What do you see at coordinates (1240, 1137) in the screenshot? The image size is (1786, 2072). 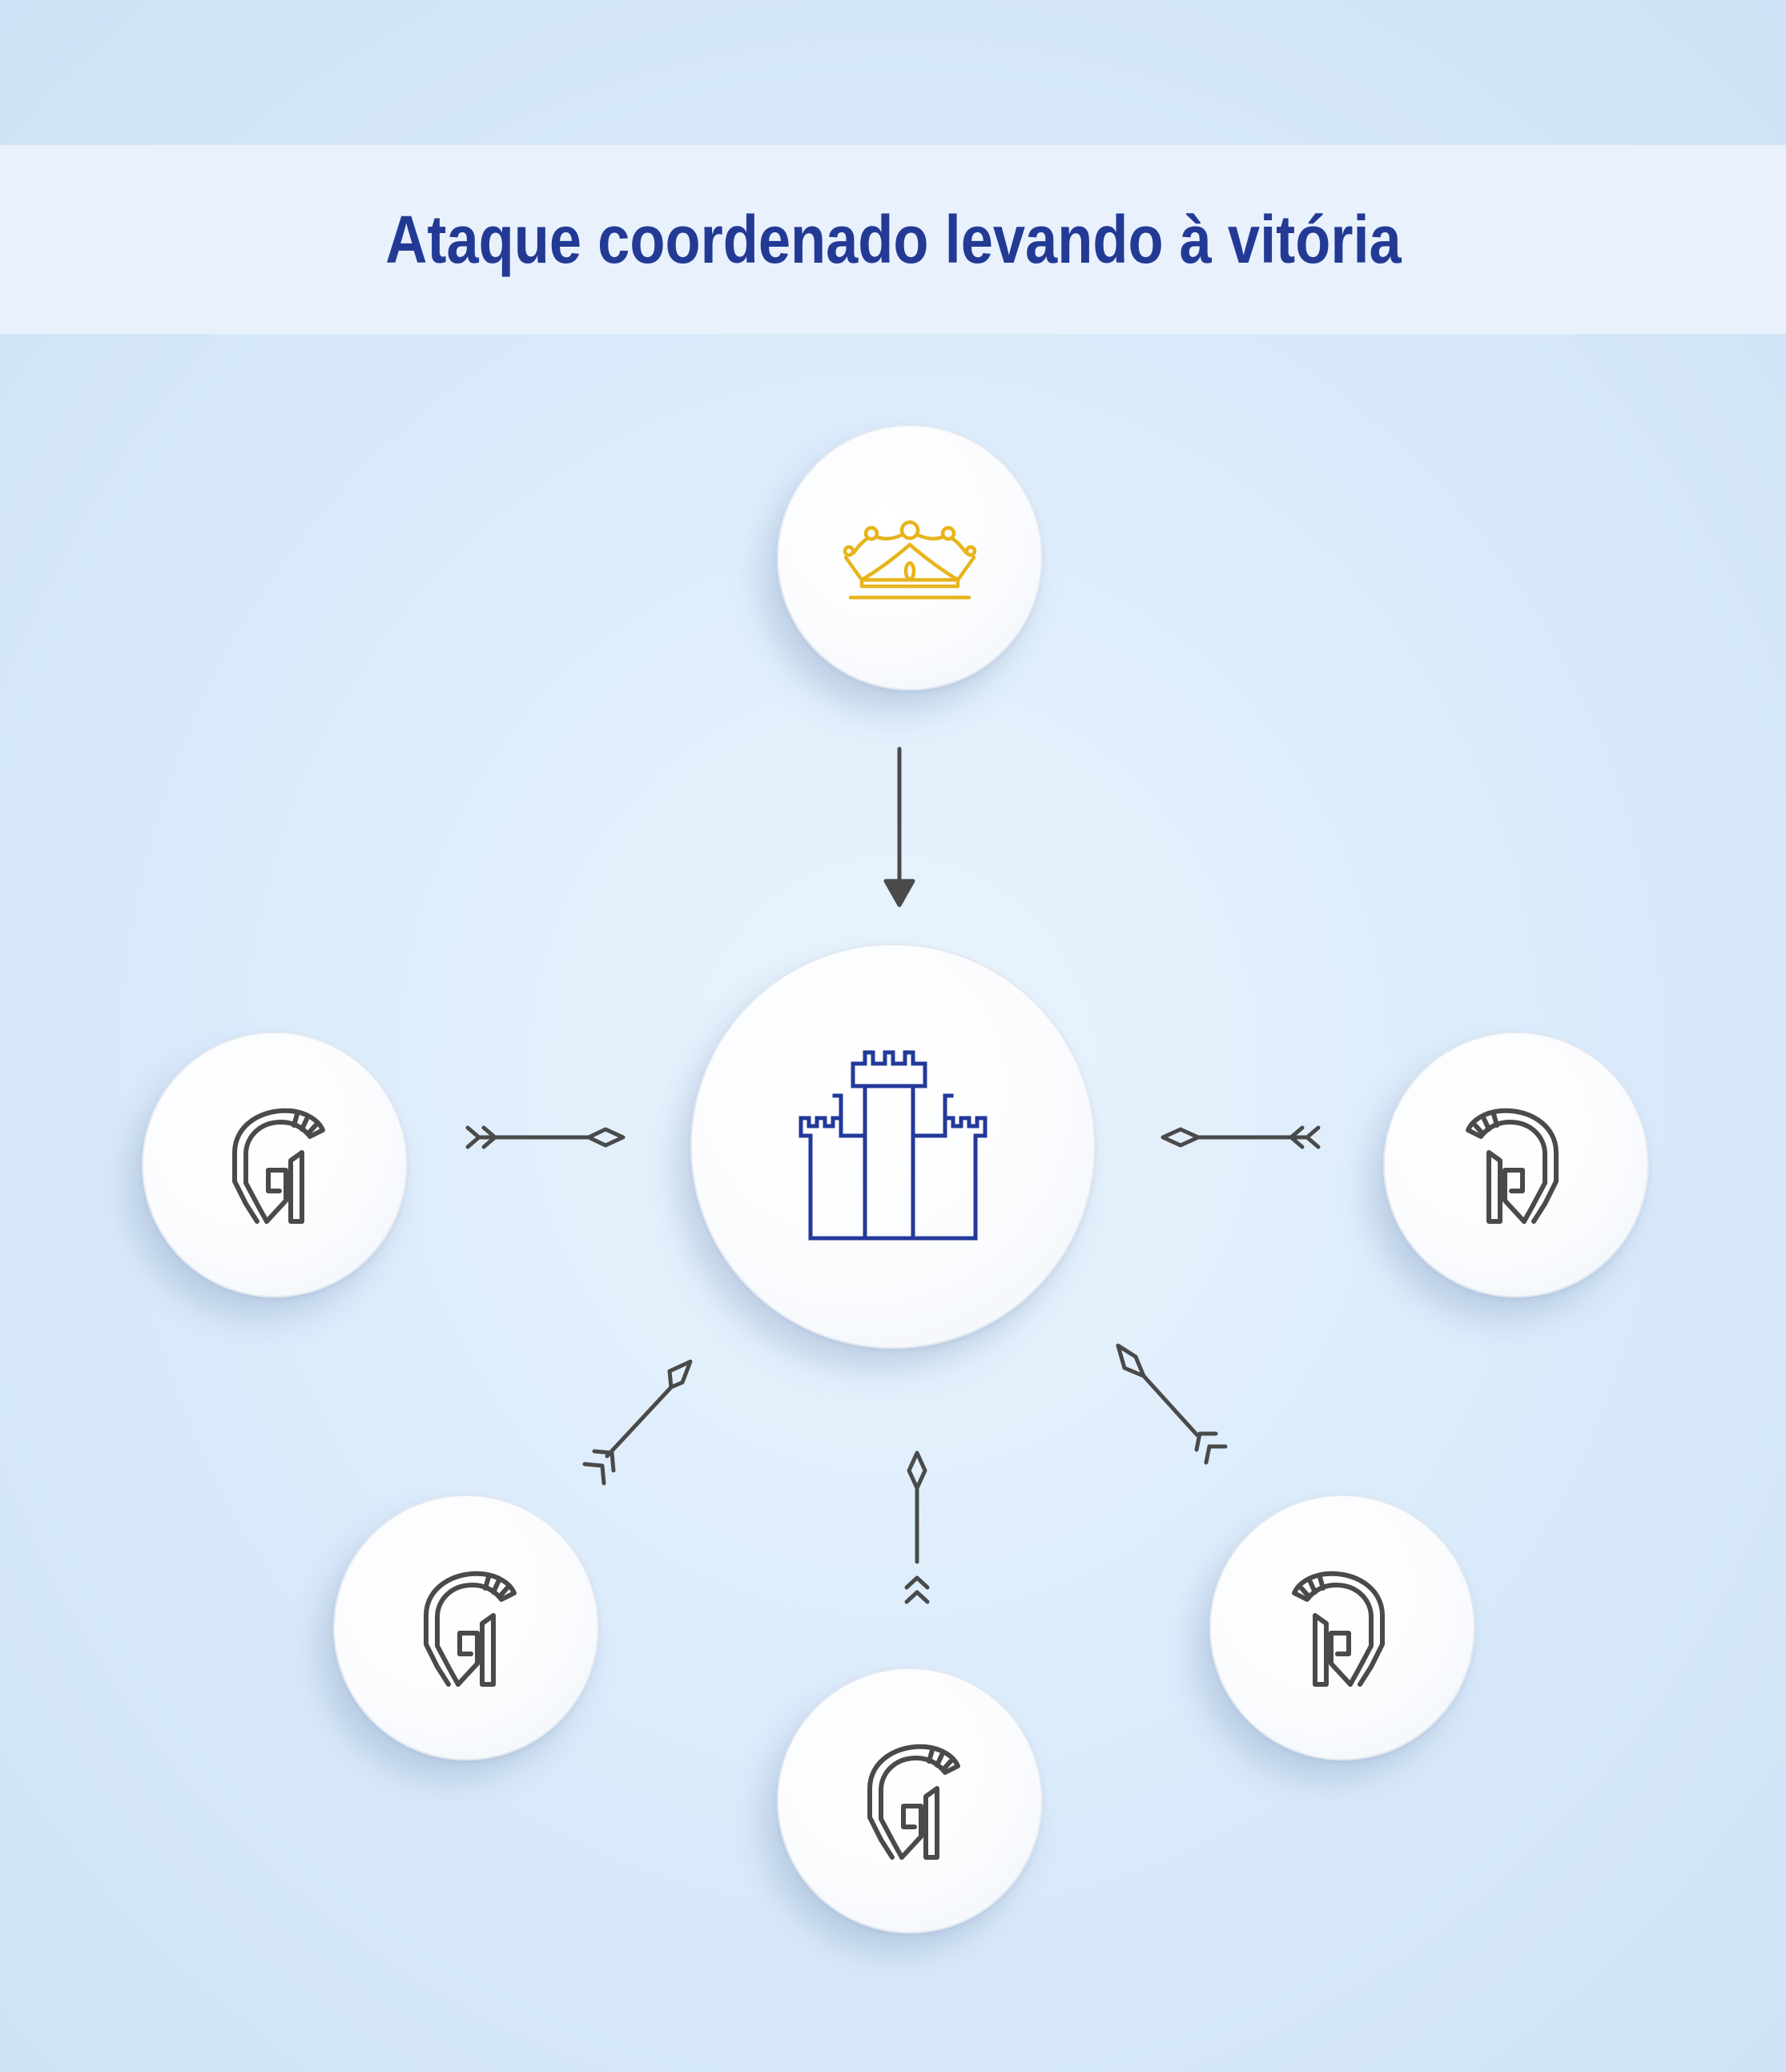 I see `spear-right` at bounding box center [1240, 1137].